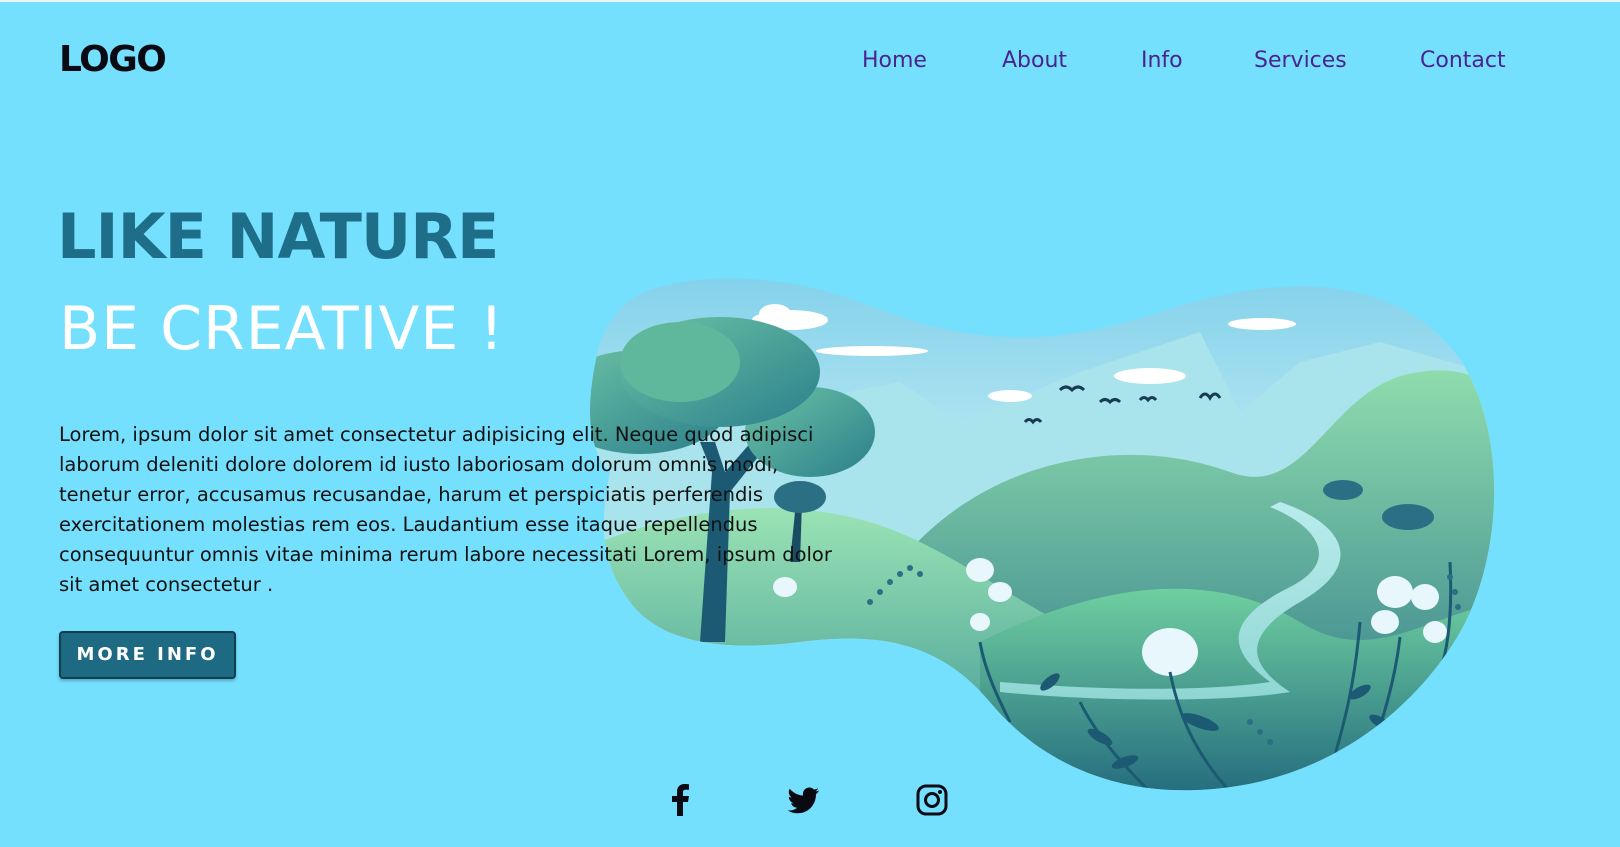 This screenshot has height=847, width=1620. What do you see at coordinates (1162, 60) in the screenshot?
I see `nav-info-link: Info` at bounding box center [1162, 60].